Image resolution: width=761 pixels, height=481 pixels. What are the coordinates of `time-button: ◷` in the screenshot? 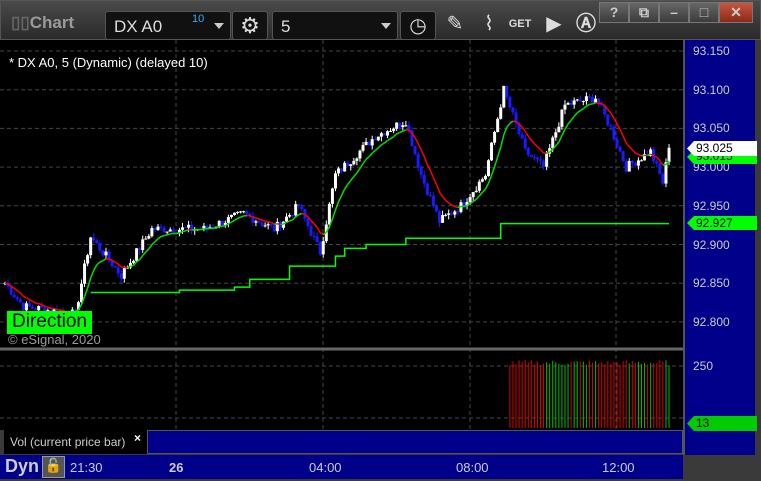 It's located at (418, 25).